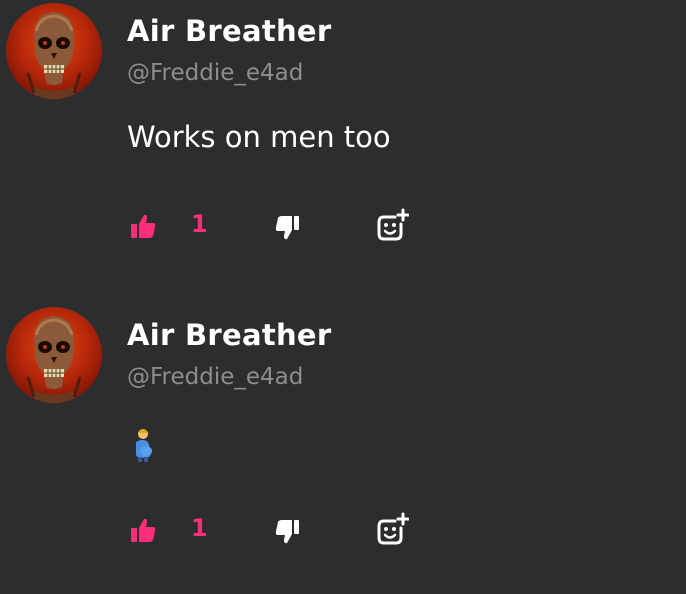 Image resolution: width=686 pixels, height=594 pixels. Describe the element at coordinates (259, 137) in the screenshot. I see `comment-text: Works on men too` at that location.